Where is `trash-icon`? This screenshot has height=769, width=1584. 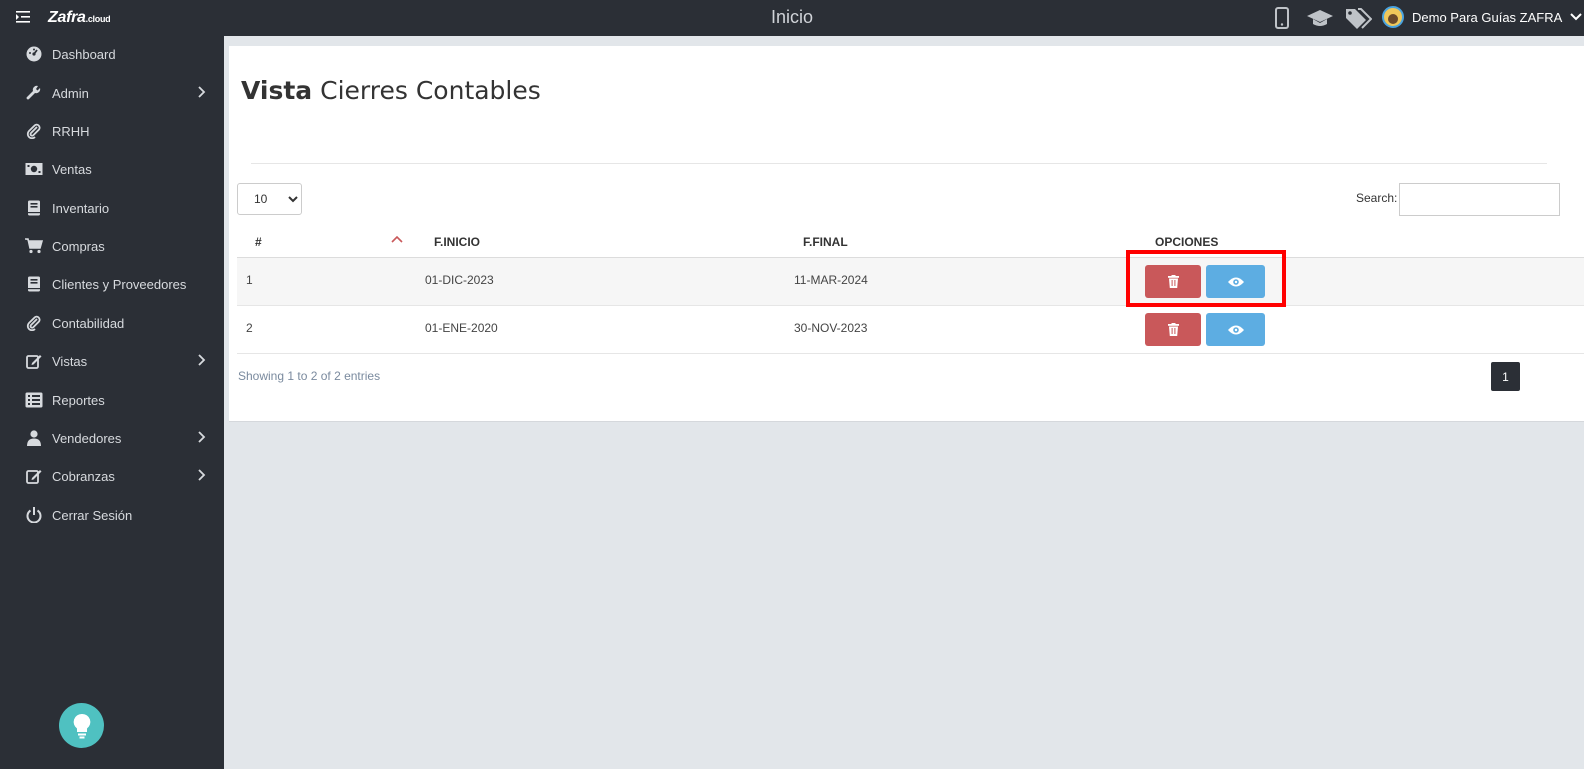
trash-icon is located at coordinates (1173, 329).